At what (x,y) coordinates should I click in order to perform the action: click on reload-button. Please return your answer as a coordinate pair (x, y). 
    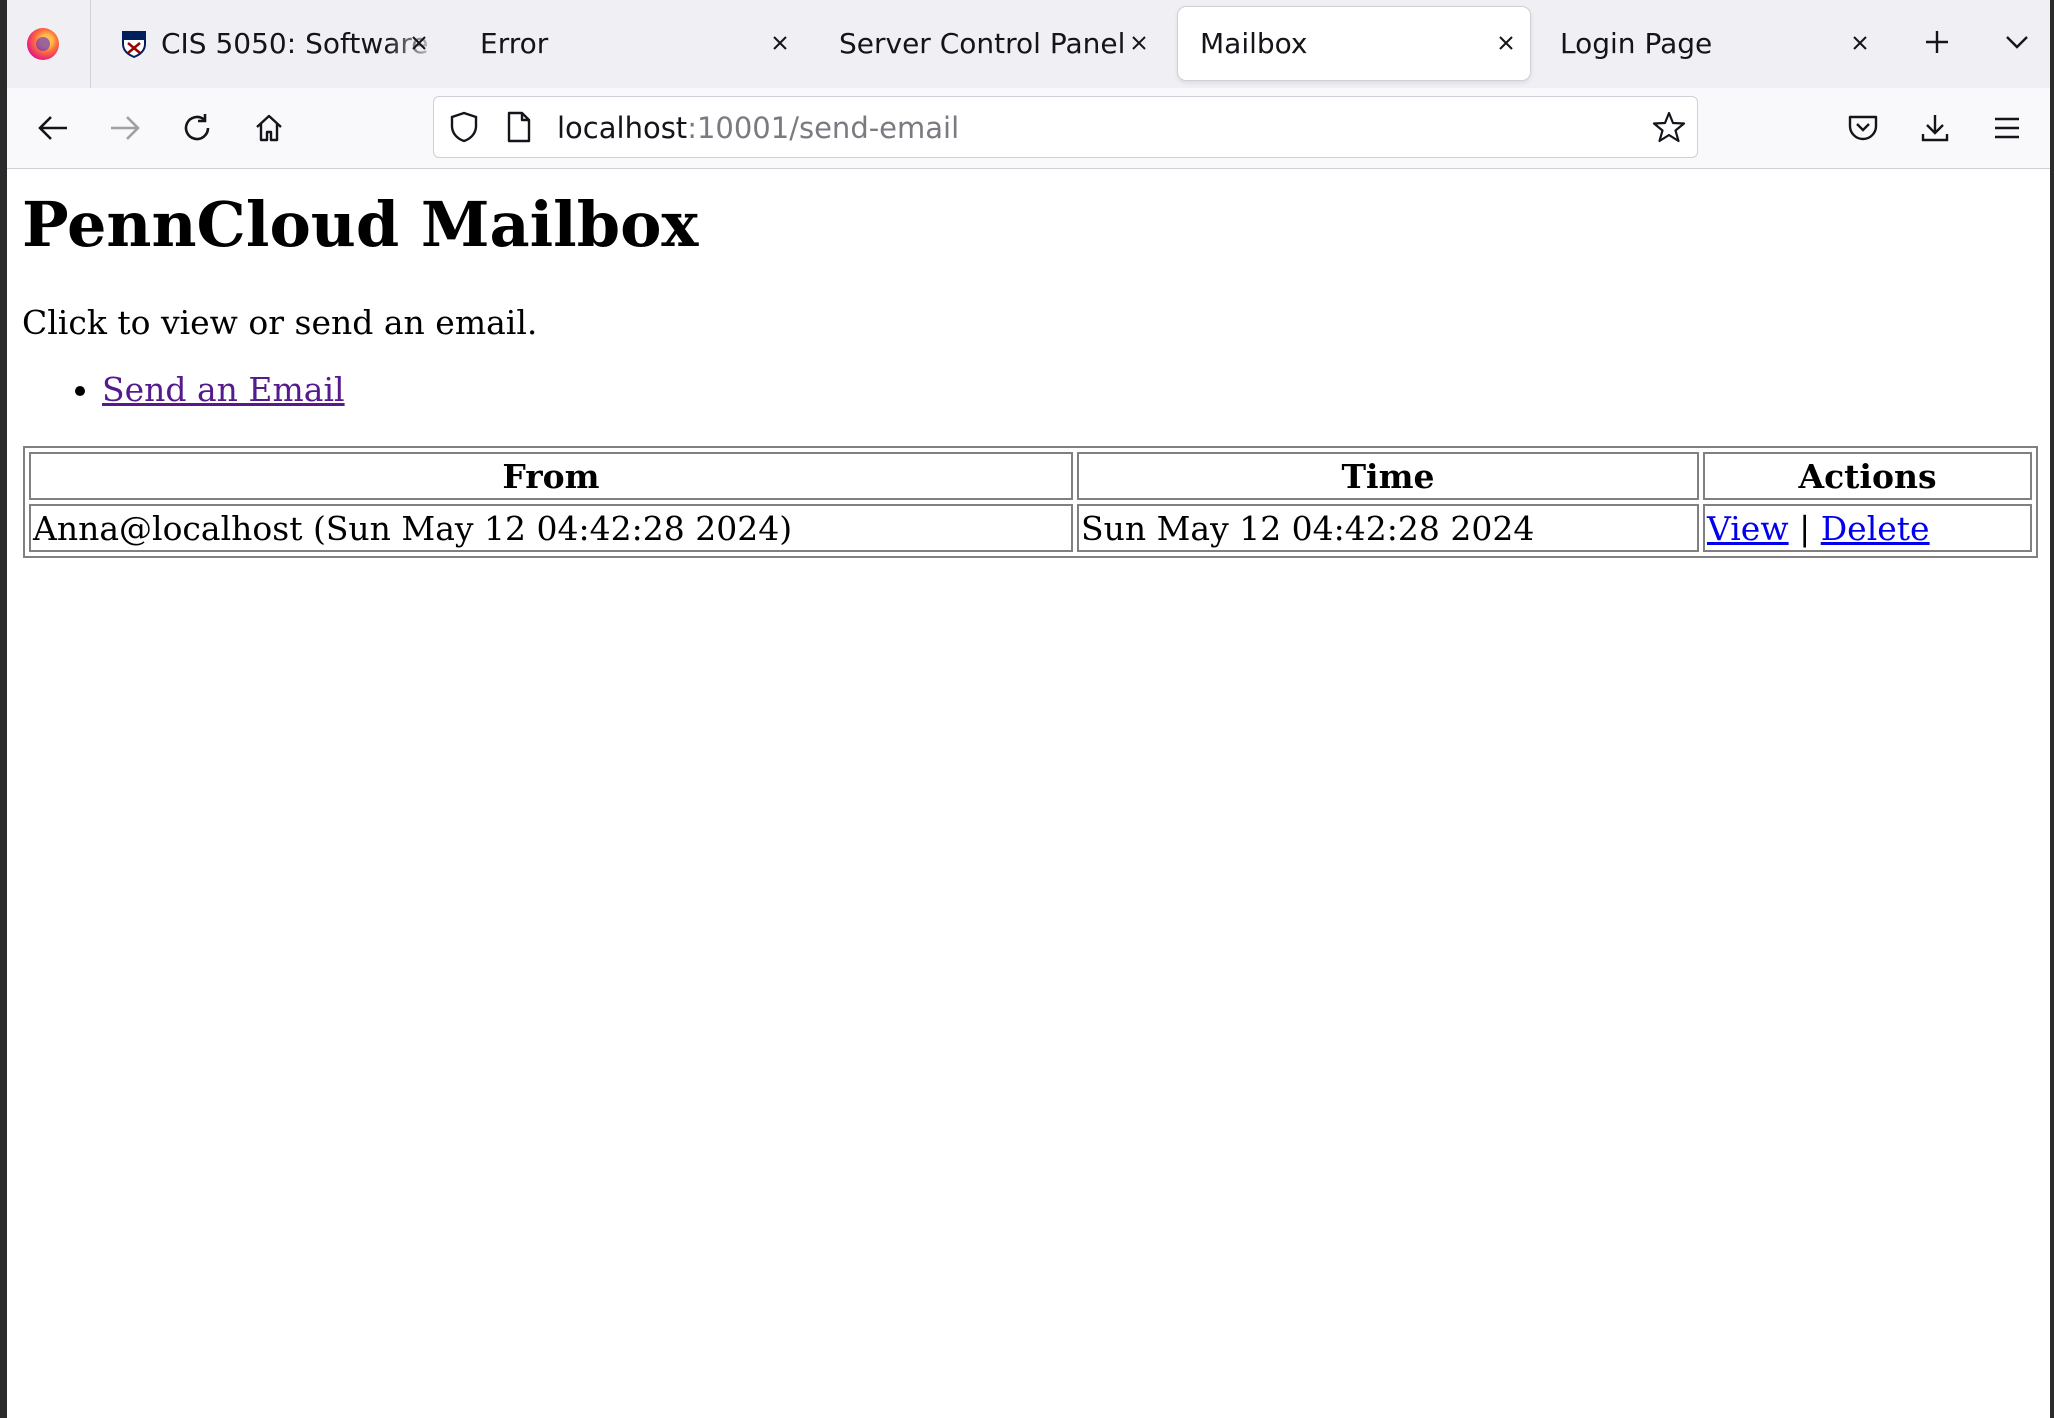
    Looking at the image, I should click on (197, 128).